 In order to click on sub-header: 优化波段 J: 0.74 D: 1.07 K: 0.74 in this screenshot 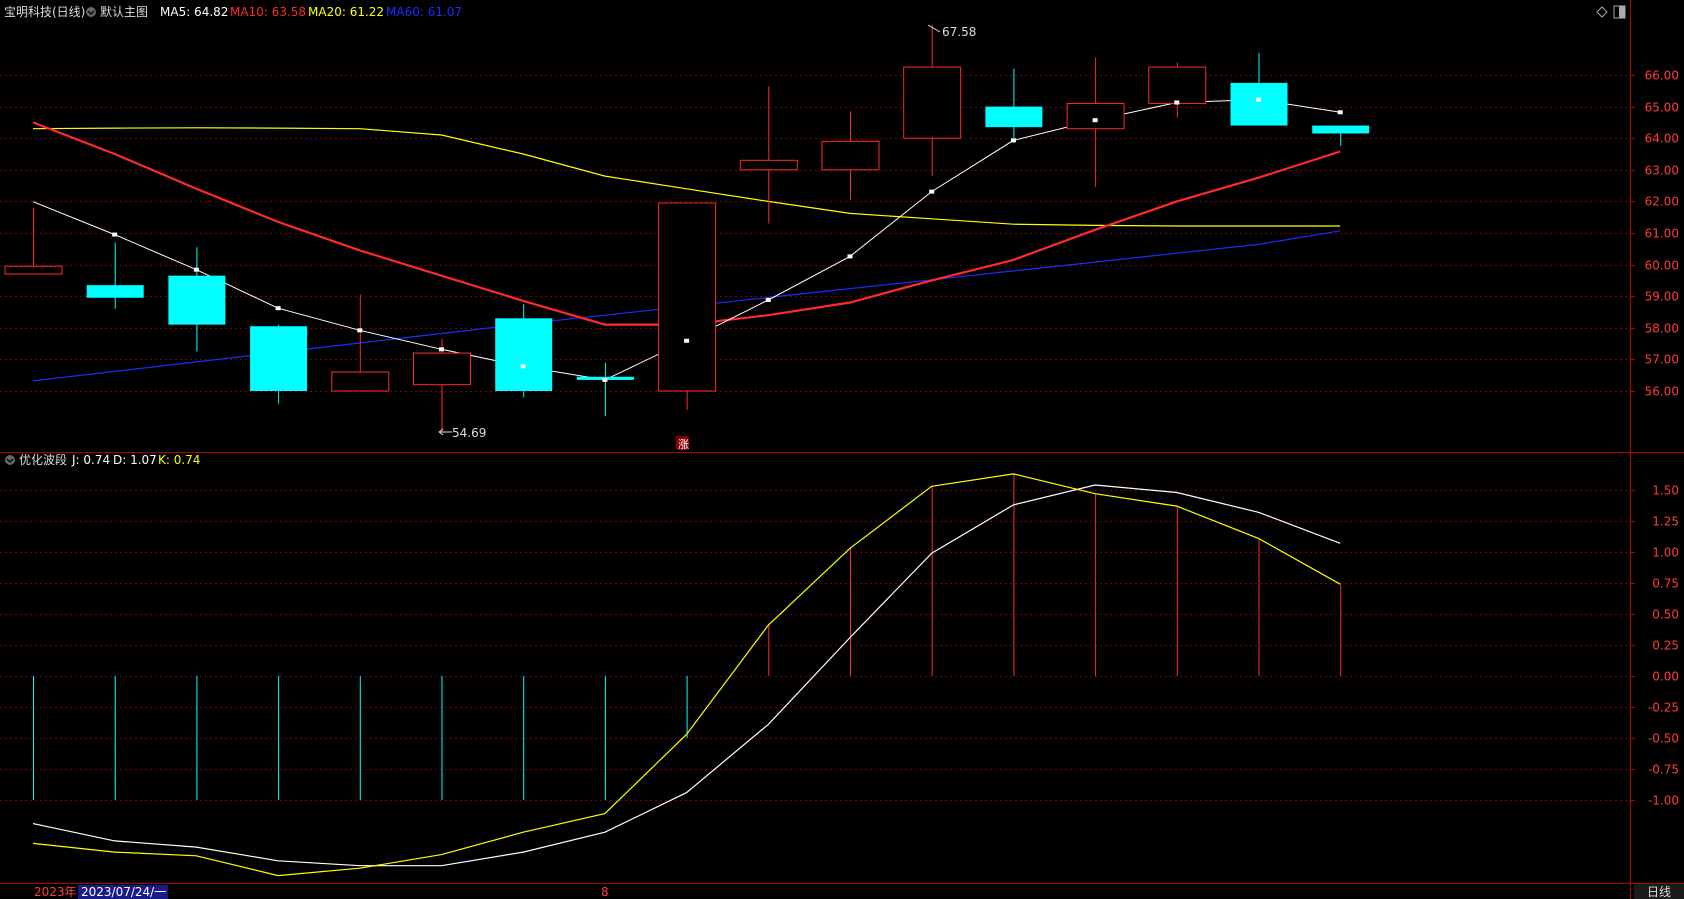, I will do `click(102, 459)`.